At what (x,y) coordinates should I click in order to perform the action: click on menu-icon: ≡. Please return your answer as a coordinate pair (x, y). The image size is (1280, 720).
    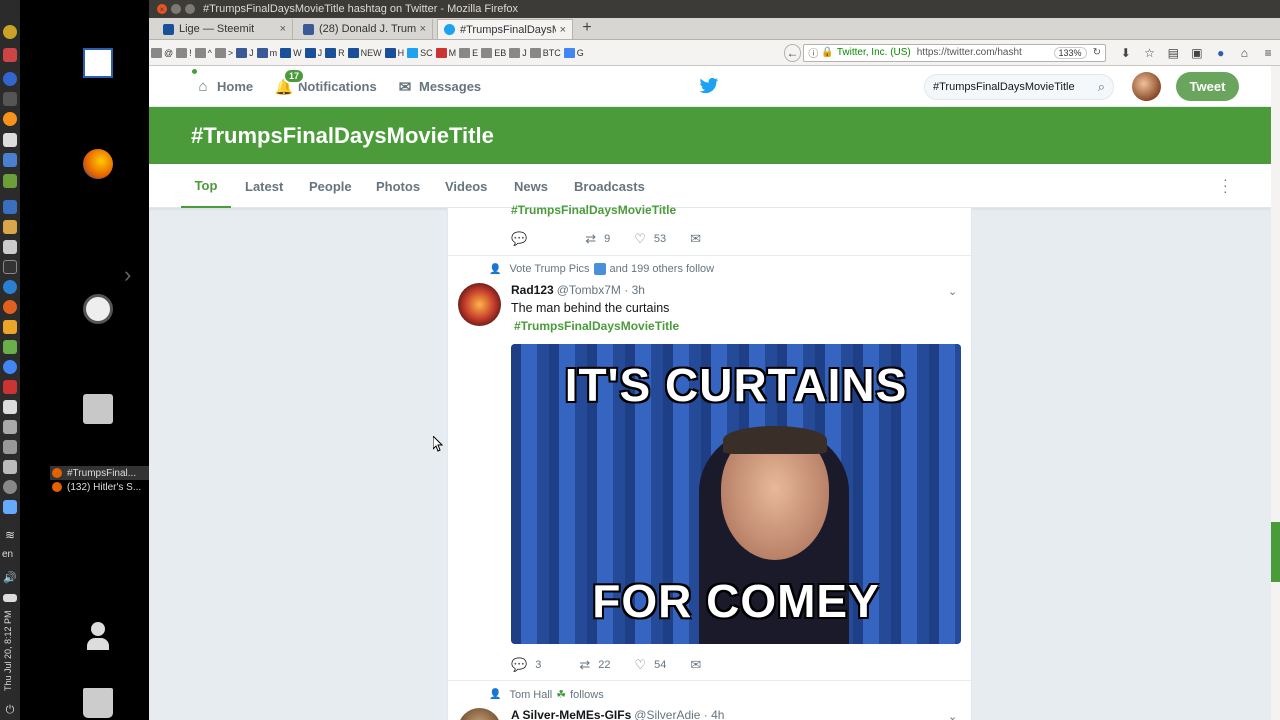
    Looking at the image, I should click on (1268, 53).